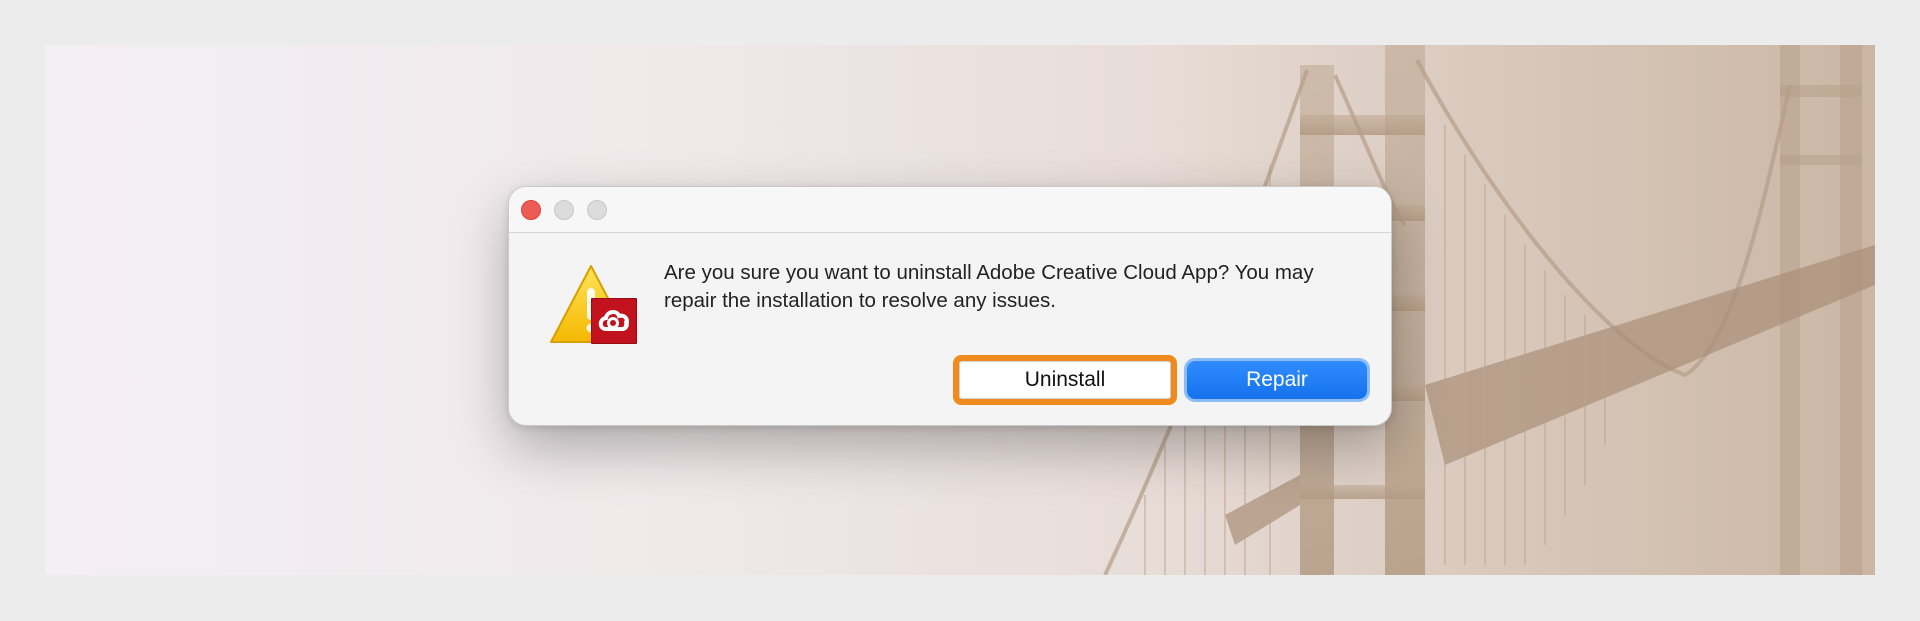  I want to click on uninstall-button: Uninstall, so click(1065, 380).